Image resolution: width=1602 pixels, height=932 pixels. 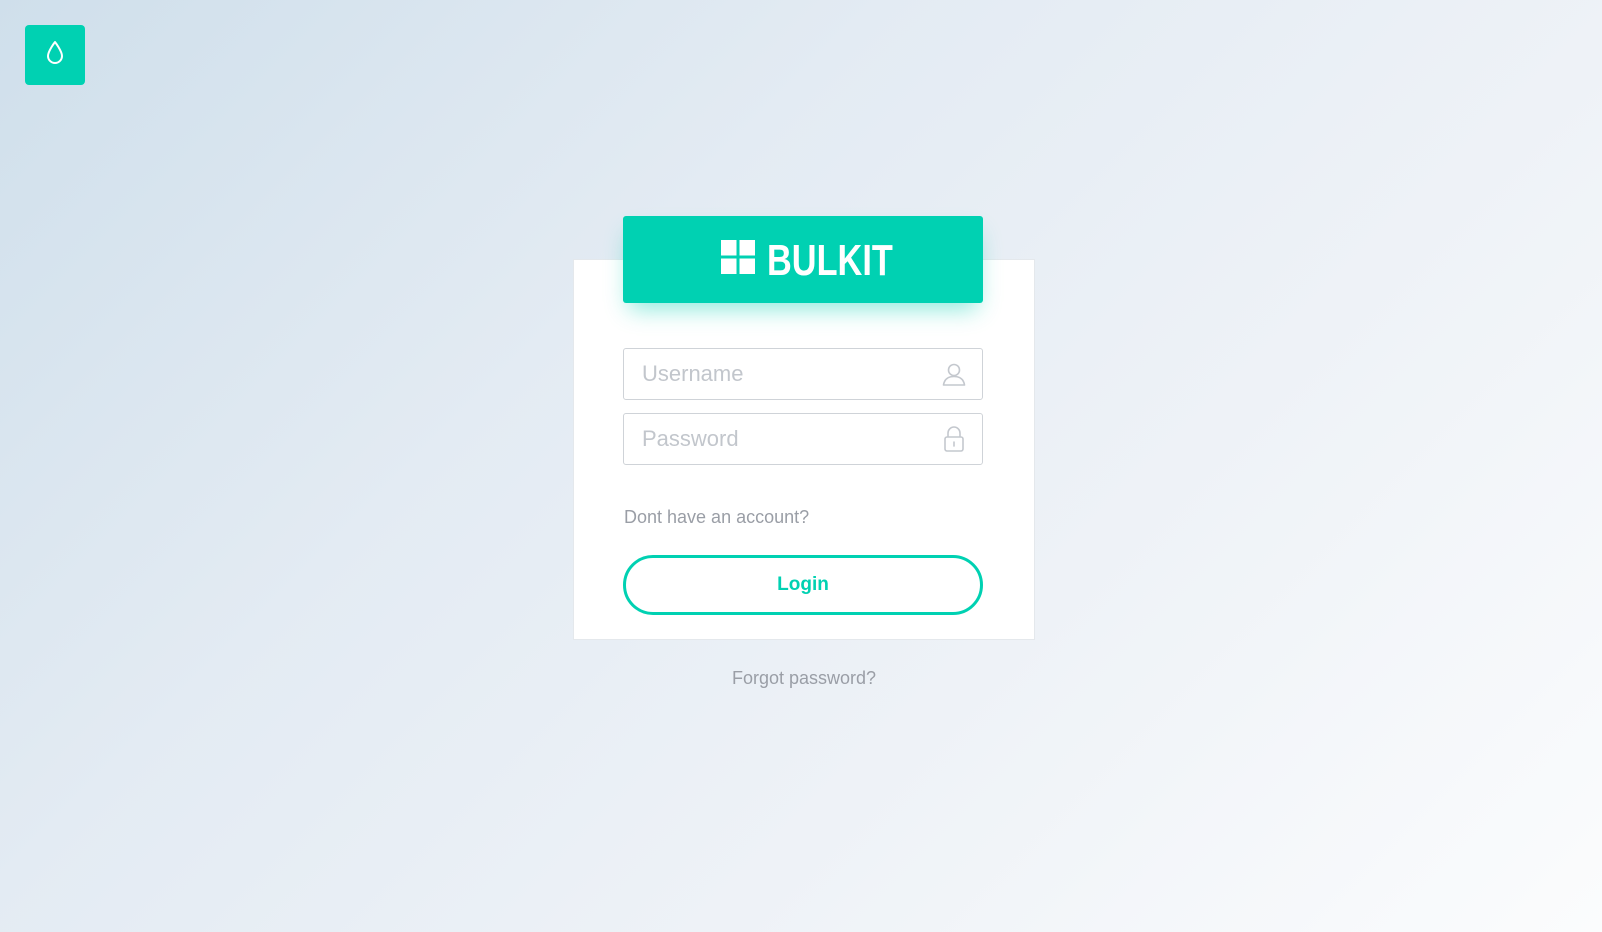 I want to click on login-button: Login, so click(x=803, y=585).